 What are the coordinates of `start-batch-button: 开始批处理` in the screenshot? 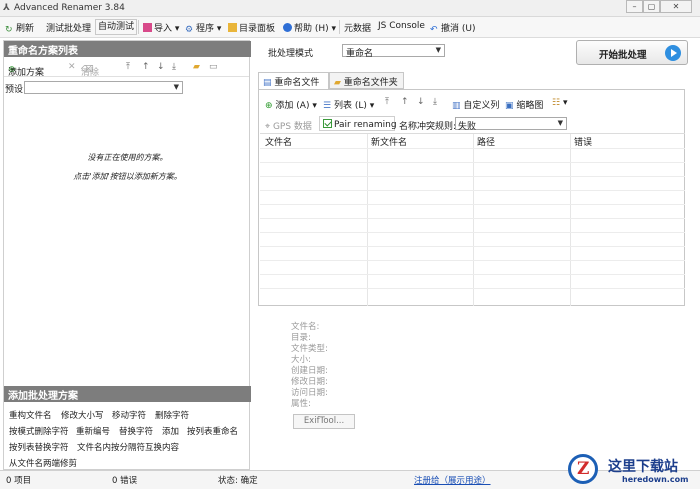 It's located at (632, 52).